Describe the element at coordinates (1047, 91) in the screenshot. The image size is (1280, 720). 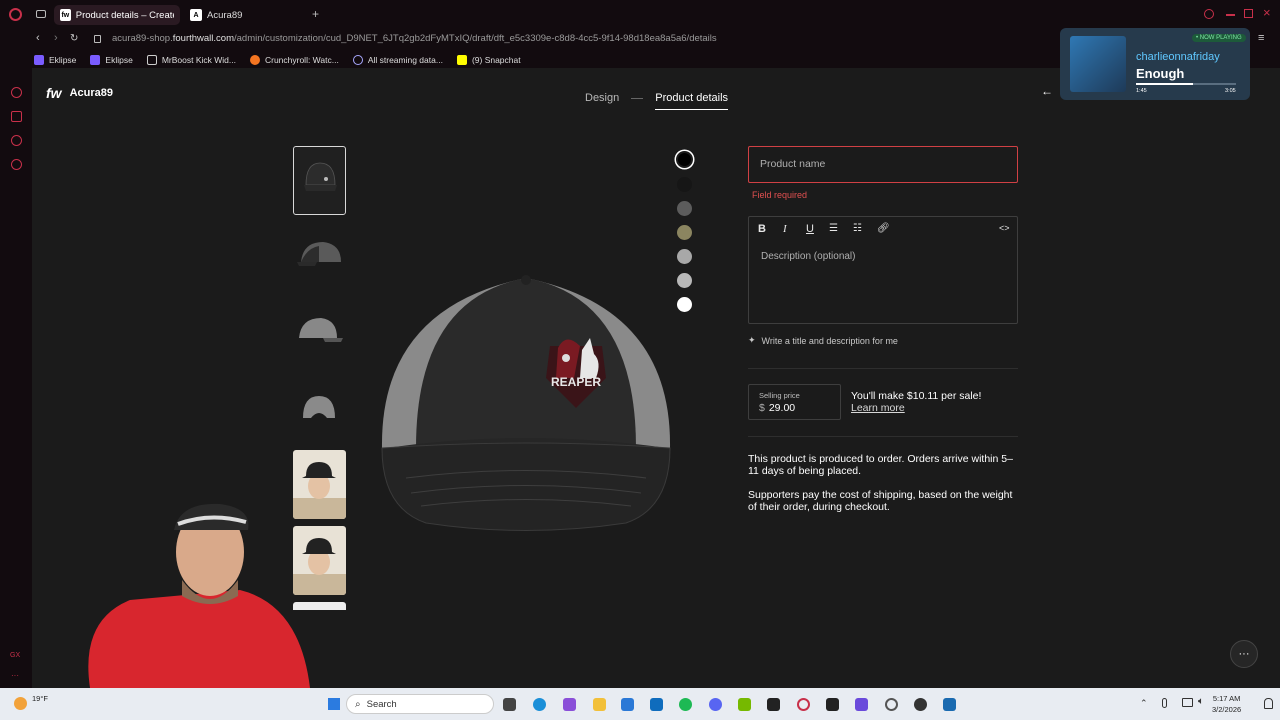
I see `back-arrow-icon: ←` at that location.